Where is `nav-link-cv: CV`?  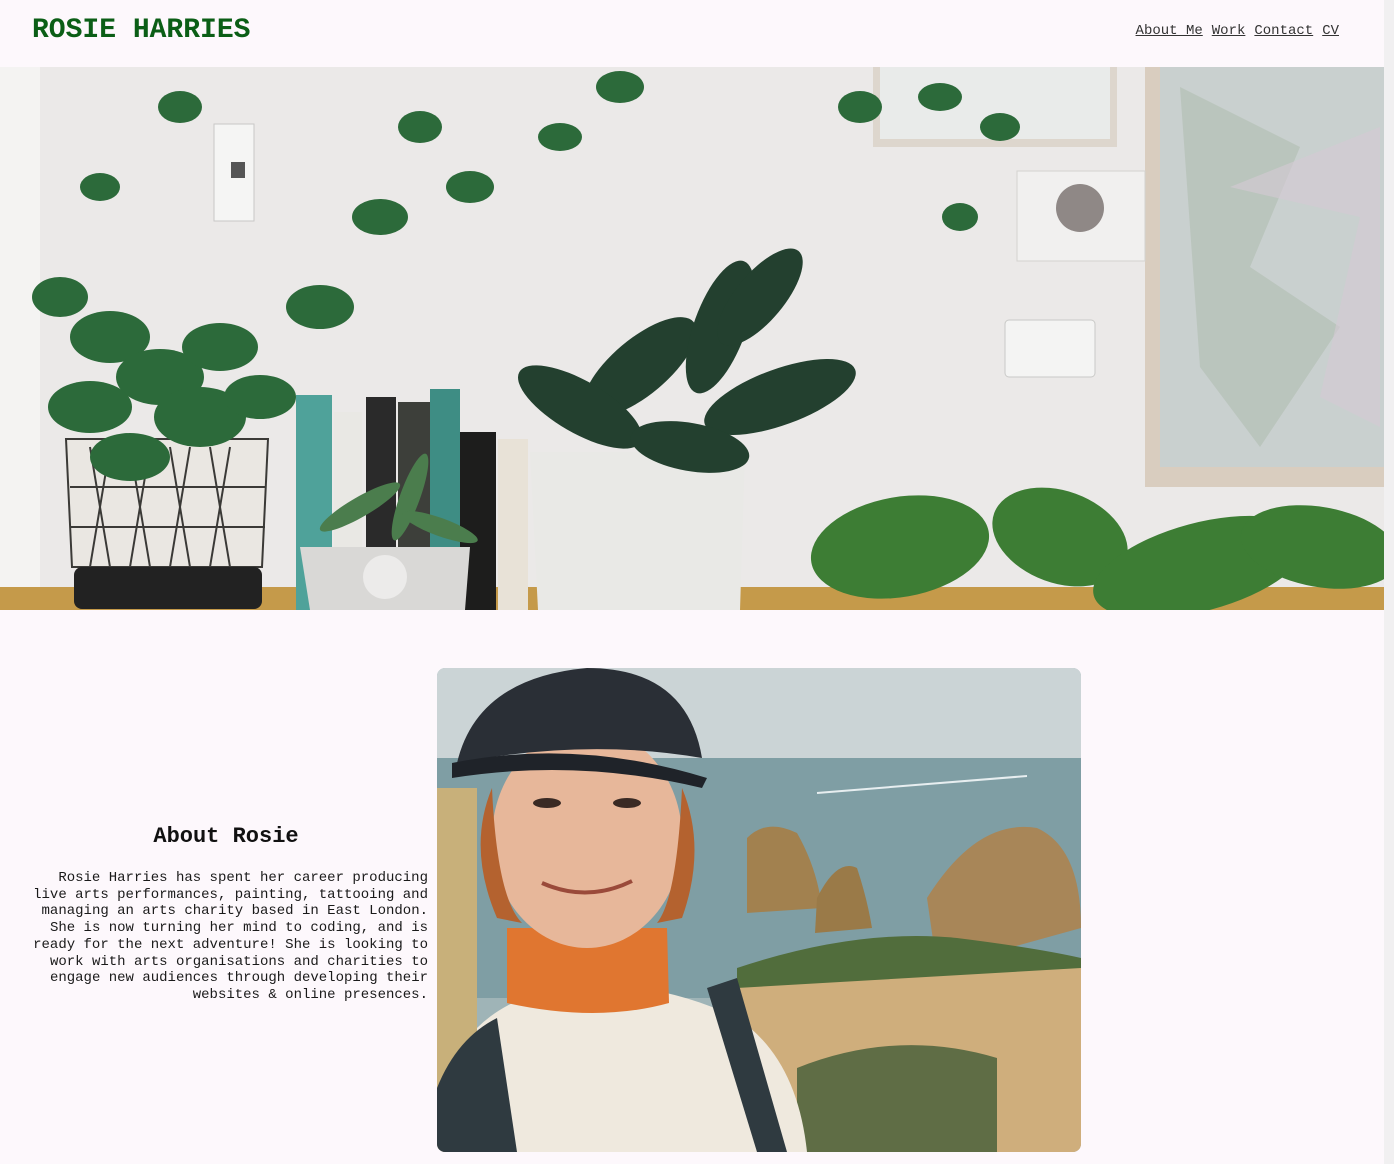
nav-link-cv: CV is located at coordinates (1330, 31).